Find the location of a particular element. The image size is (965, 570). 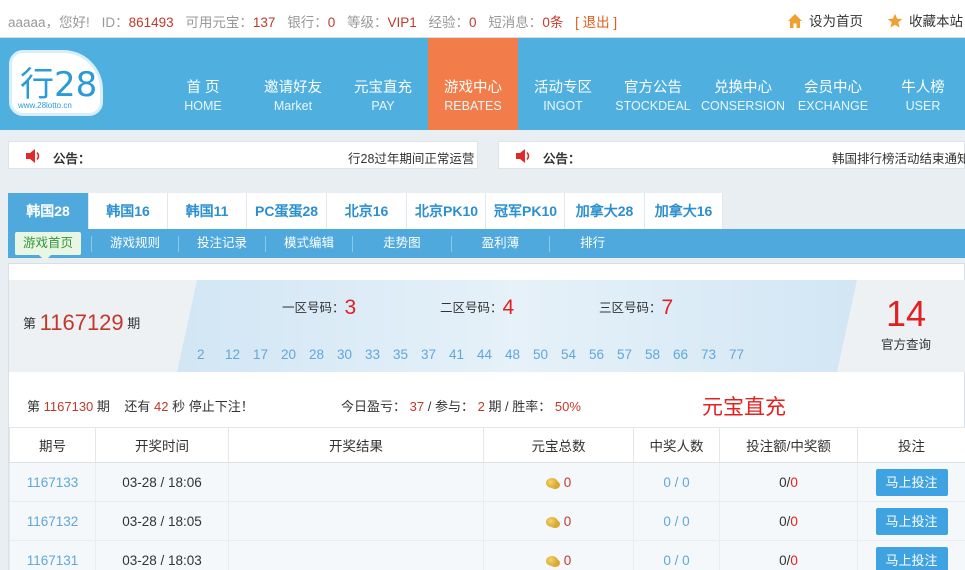

exp-label: 经验： is located at coordinates (449, 22).